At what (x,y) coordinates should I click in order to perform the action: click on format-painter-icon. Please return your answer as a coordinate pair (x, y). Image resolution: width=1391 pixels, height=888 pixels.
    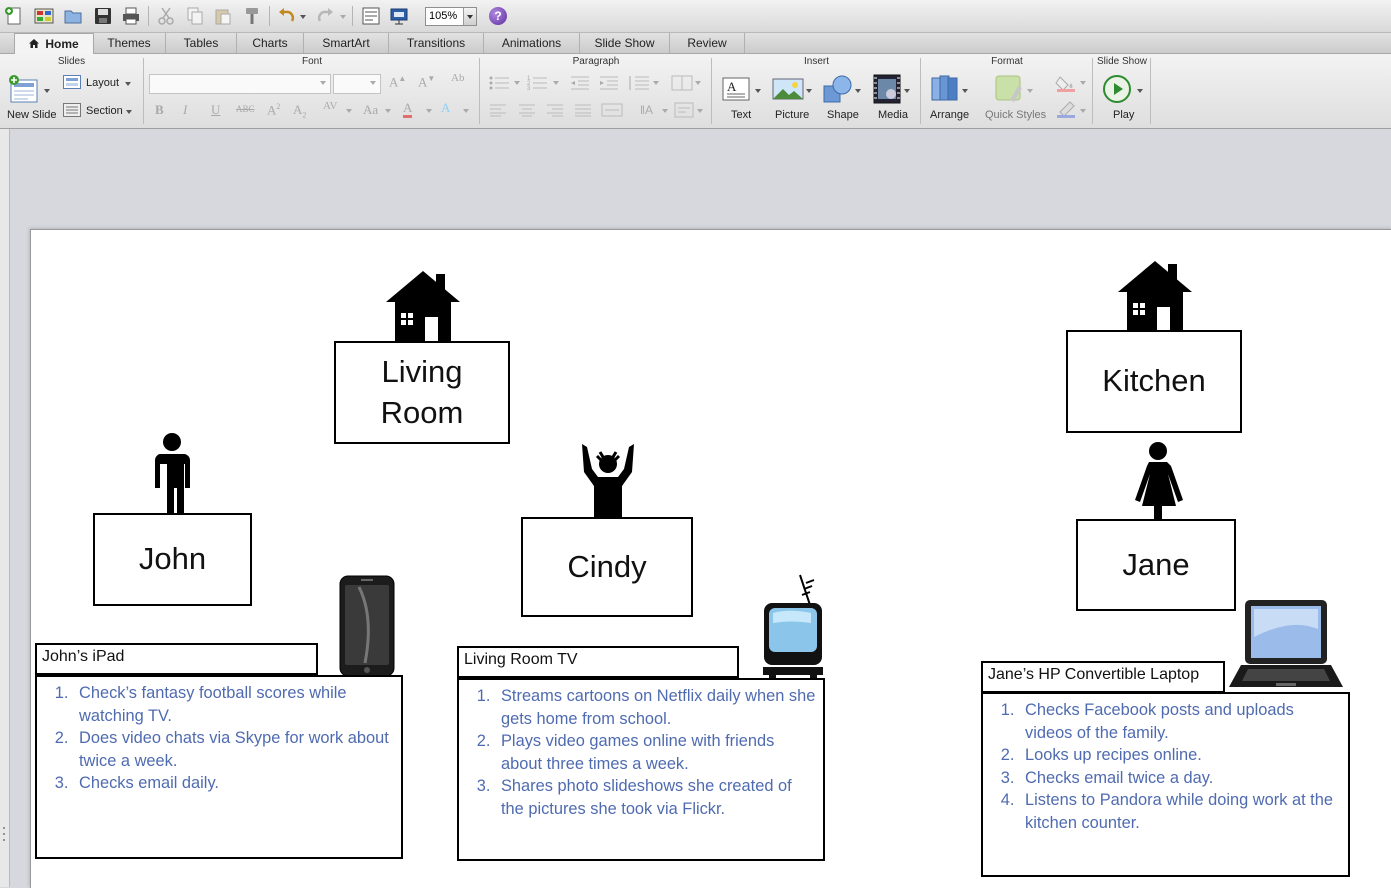
    Looking at the image, I should click on (252, 16).